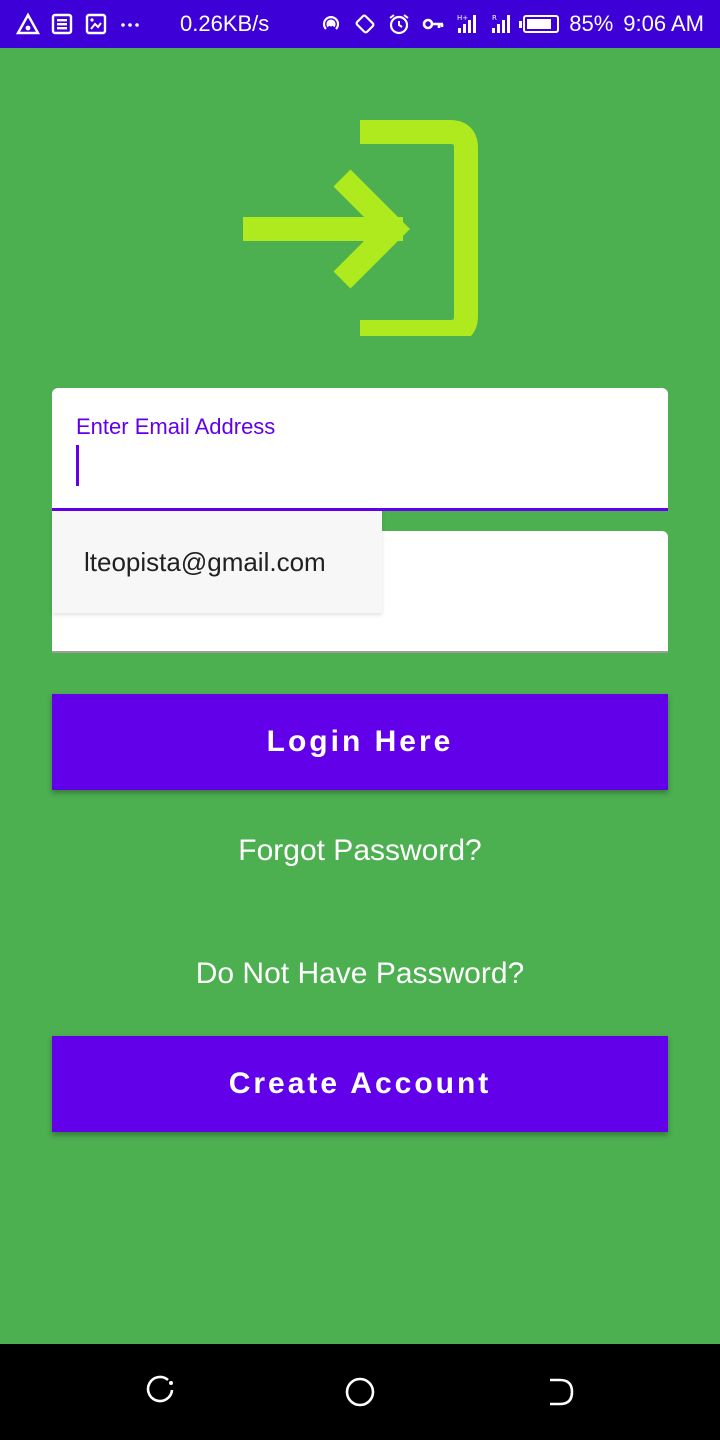 This screenshot has width=720, height=1440. What do you see at coordinates (494, 18) in the screenshot?
I see `signal-2-tag: R` at bounding box center [494, 18].